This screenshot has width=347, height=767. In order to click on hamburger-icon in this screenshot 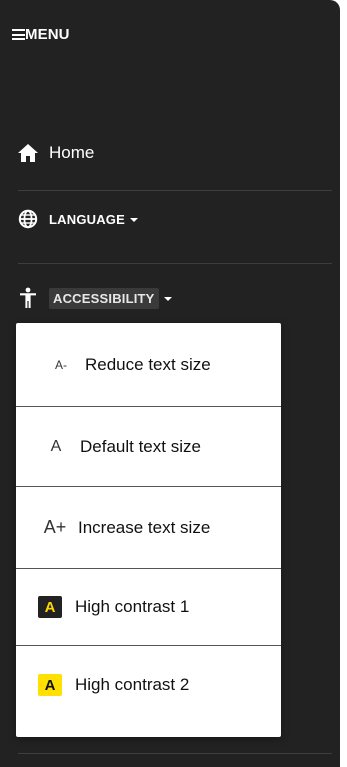, I will do `click(18, 34)`.